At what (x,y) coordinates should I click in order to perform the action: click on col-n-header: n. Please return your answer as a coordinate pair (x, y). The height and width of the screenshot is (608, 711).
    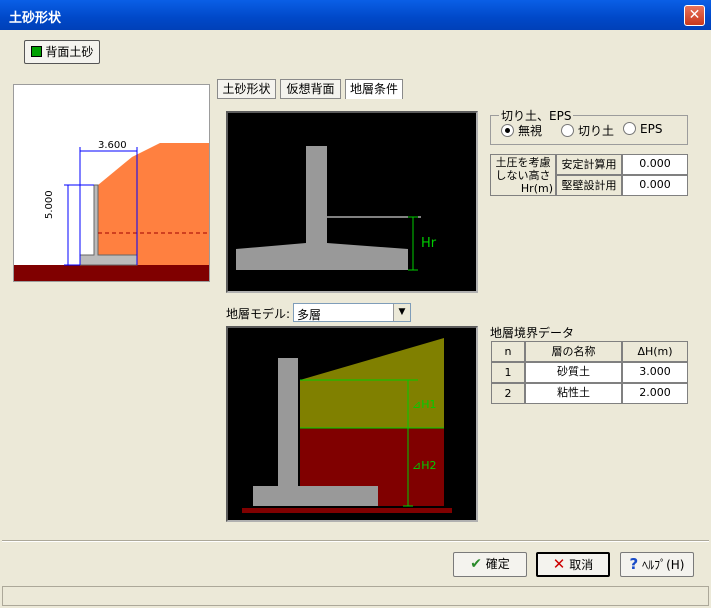
    Looking at the image, I should click on (508, 351).